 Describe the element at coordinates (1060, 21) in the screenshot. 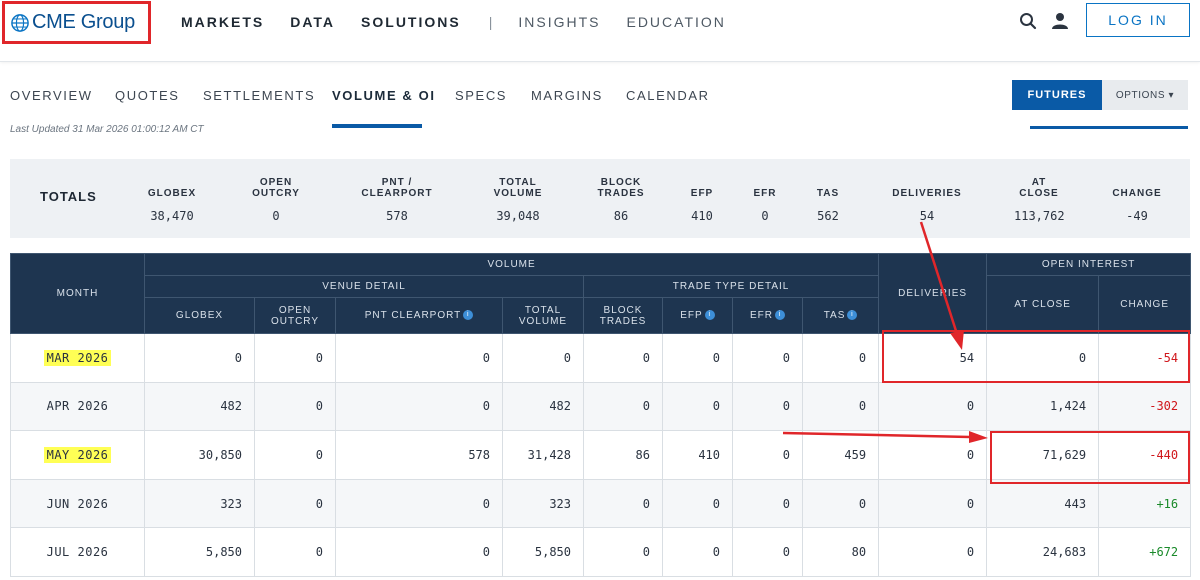

I see `user-icon` at that location.